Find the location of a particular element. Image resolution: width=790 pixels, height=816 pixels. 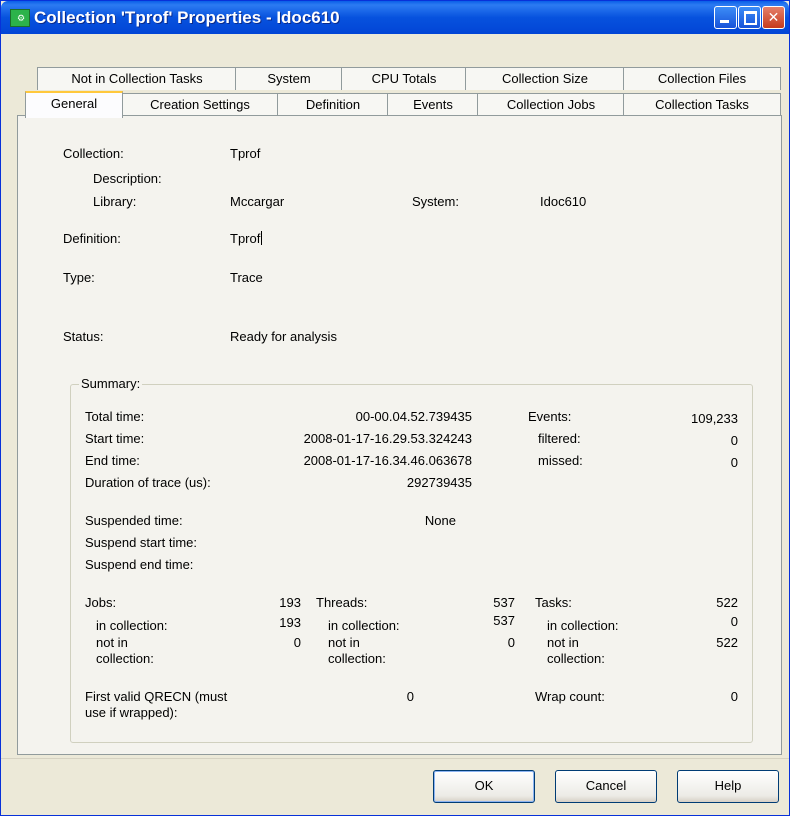

qrecn-label: First valid QRECN (must is located at coordinates (156, 696).